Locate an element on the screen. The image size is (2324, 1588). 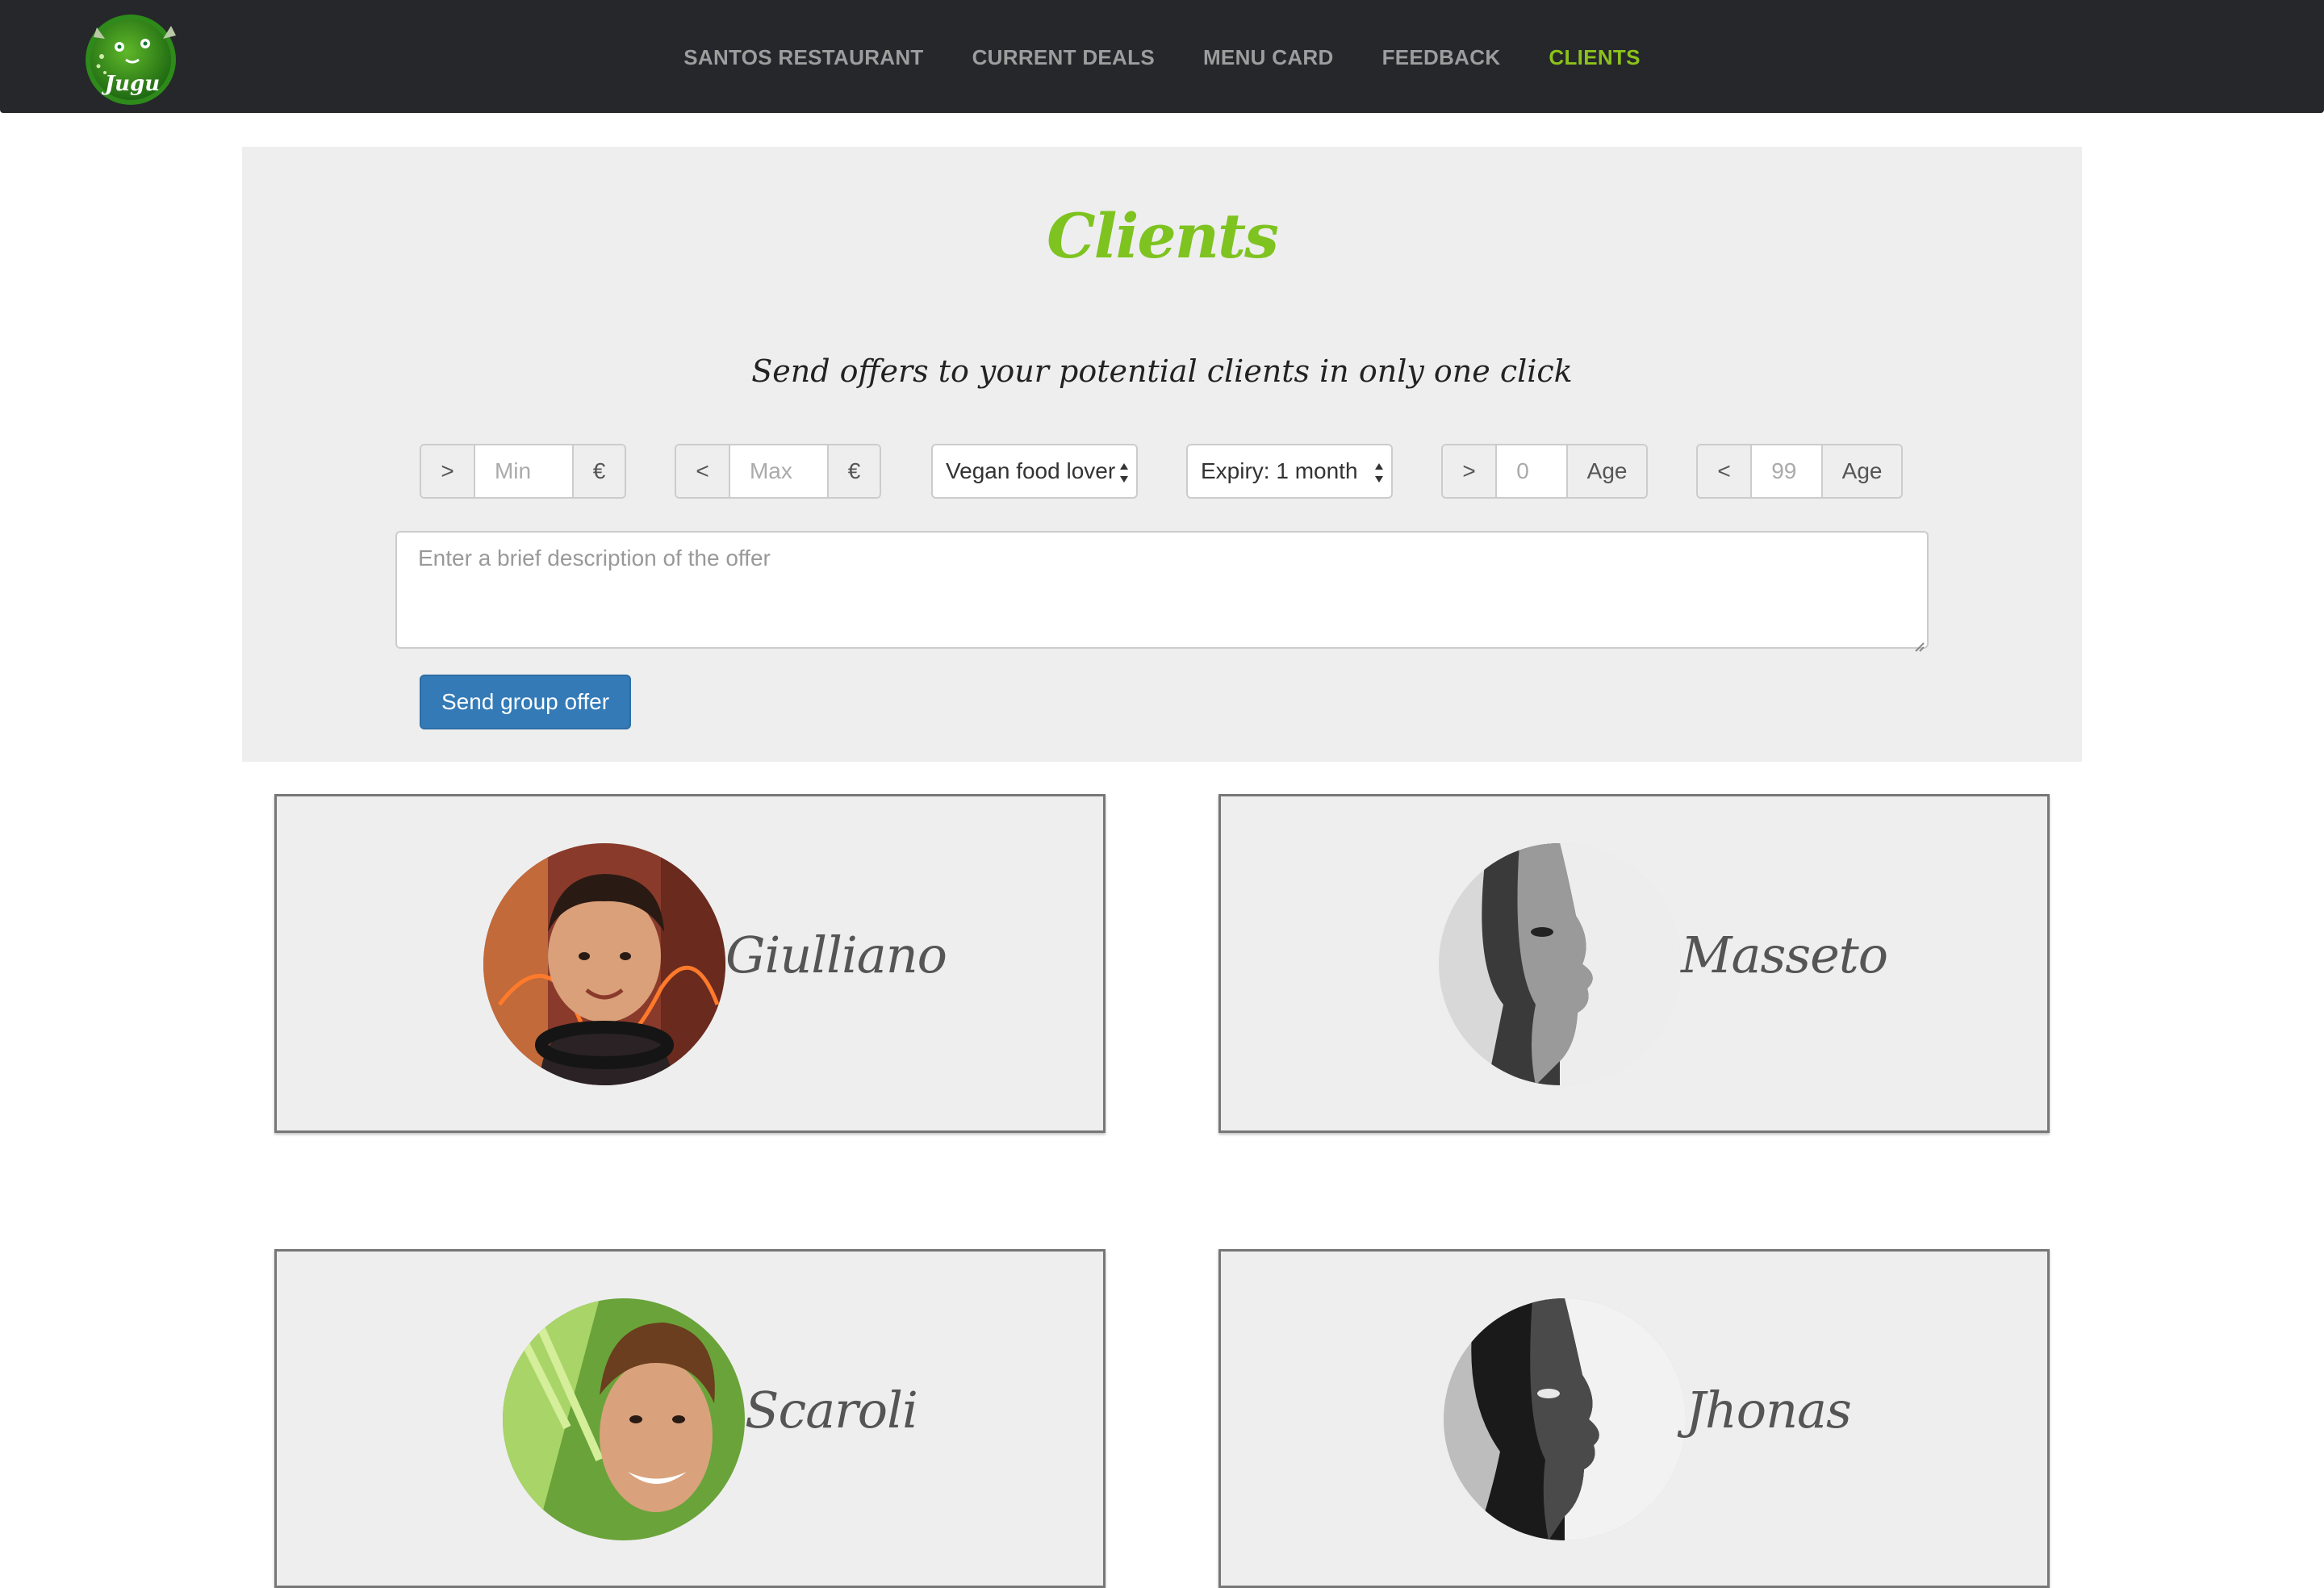
client-name: Masseto is located at coordinates (1785, 955).